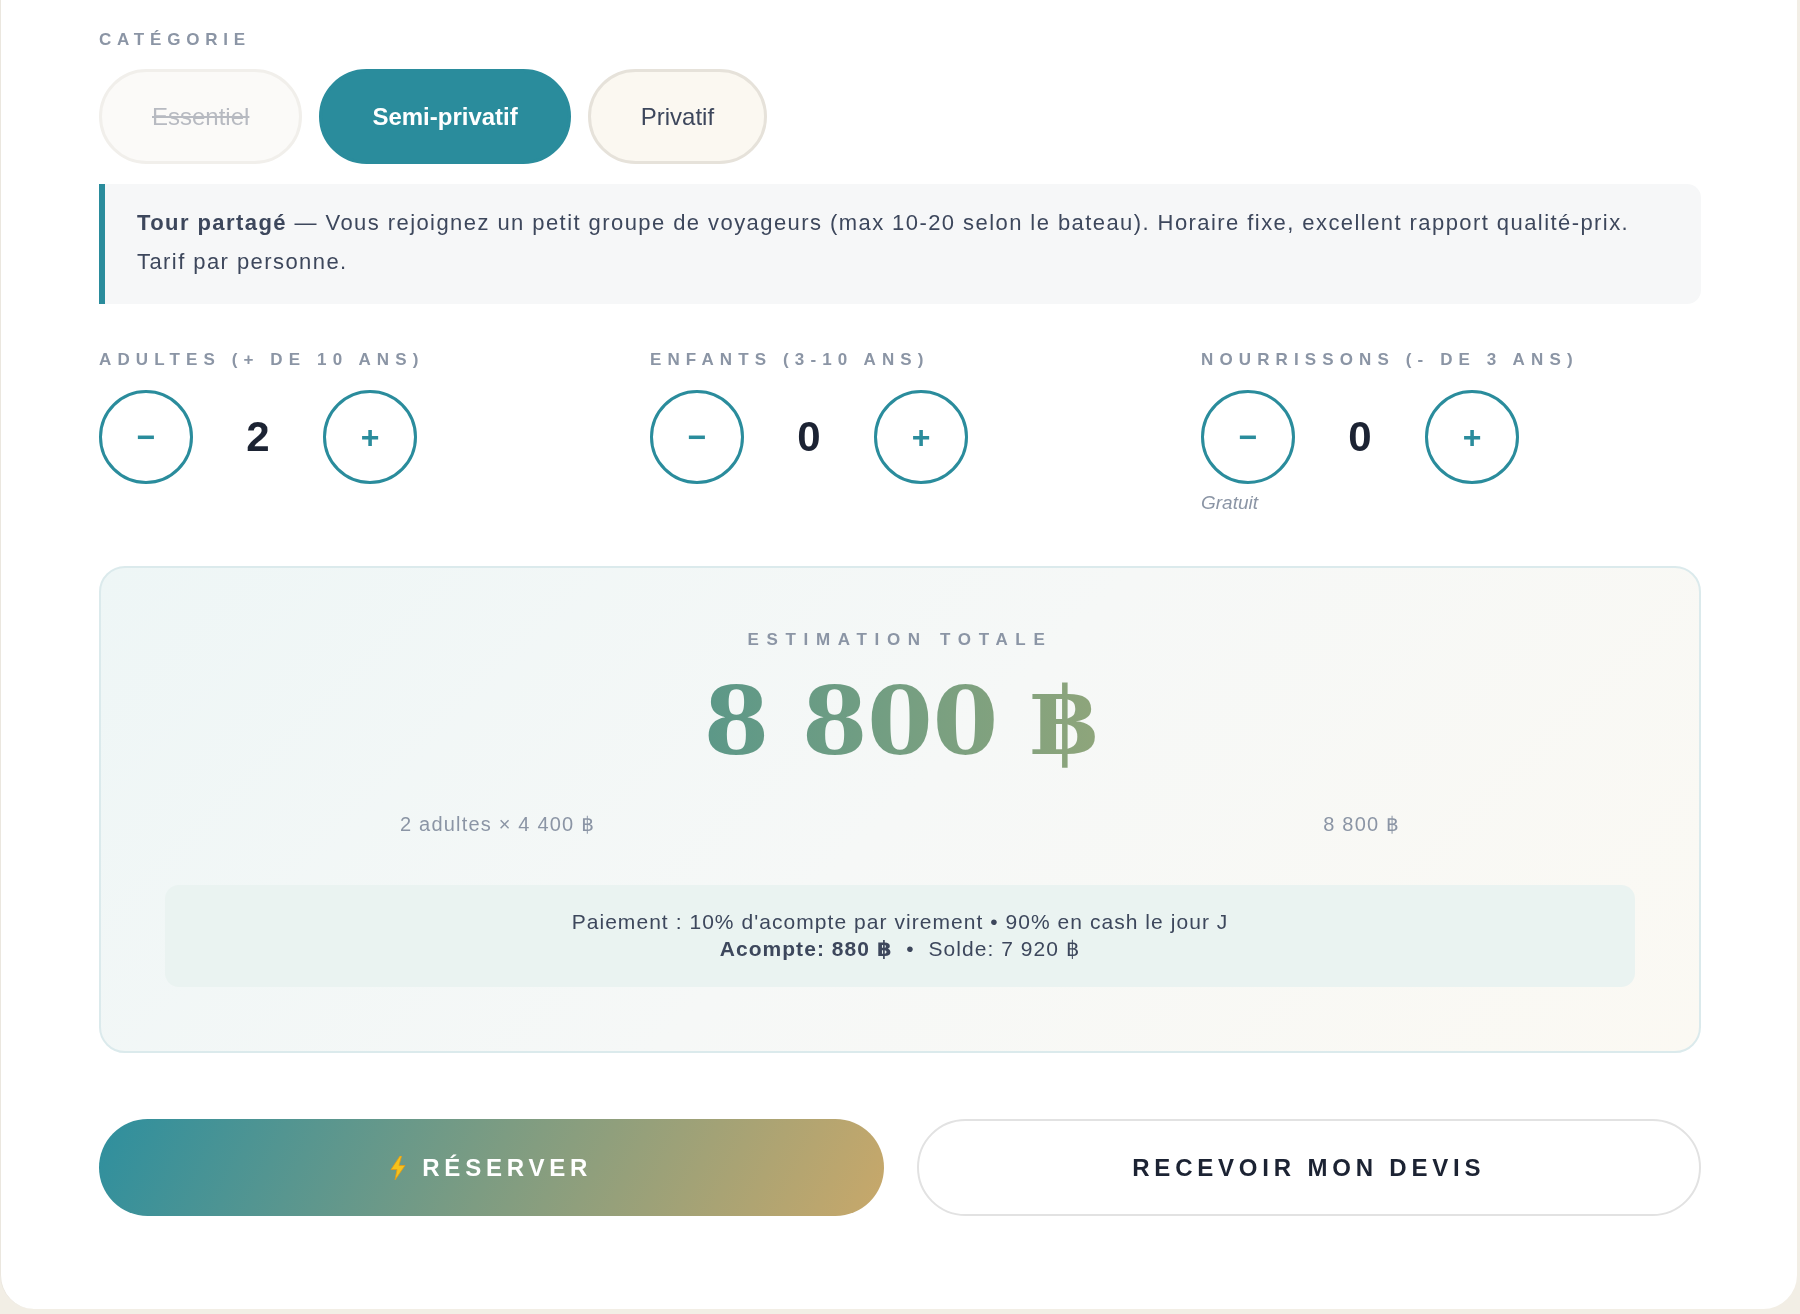 The height and width of the screenshot is (1314, 1800). I want to click on category-pill: Semi-privatif, so click(445, 116).